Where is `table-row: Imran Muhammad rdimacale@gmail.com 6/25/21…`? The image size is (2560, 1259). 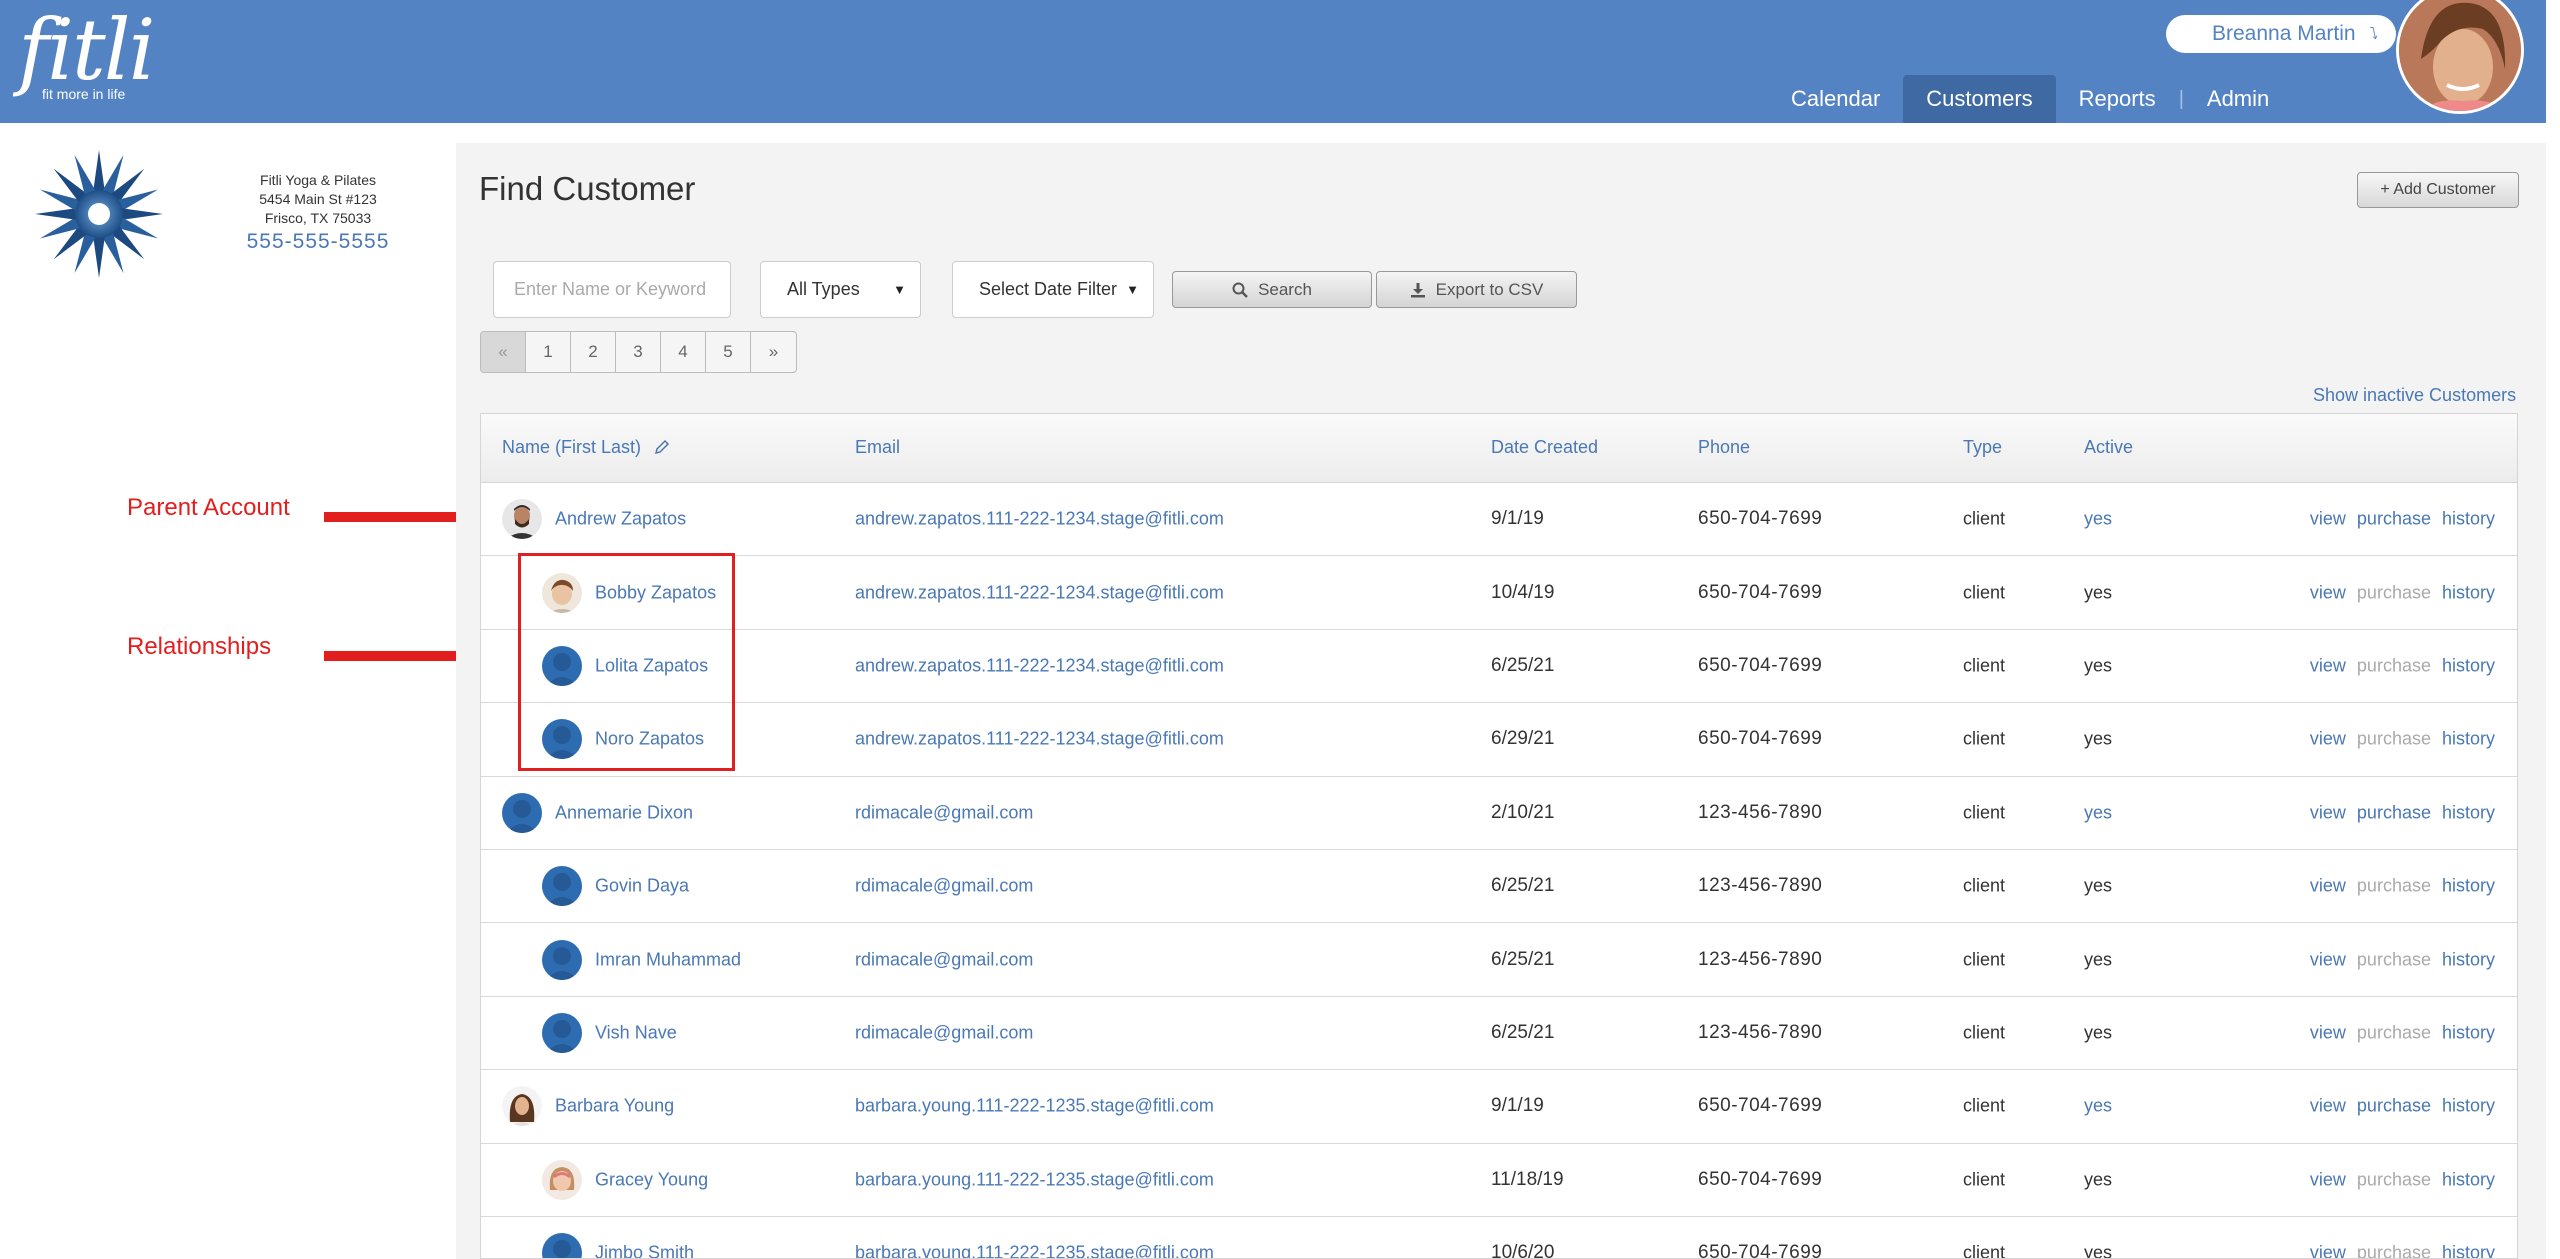
table-row: Imran Muhammad rdimacale@gmail.com 6/25/21… is located at coordinates (1499, 960).